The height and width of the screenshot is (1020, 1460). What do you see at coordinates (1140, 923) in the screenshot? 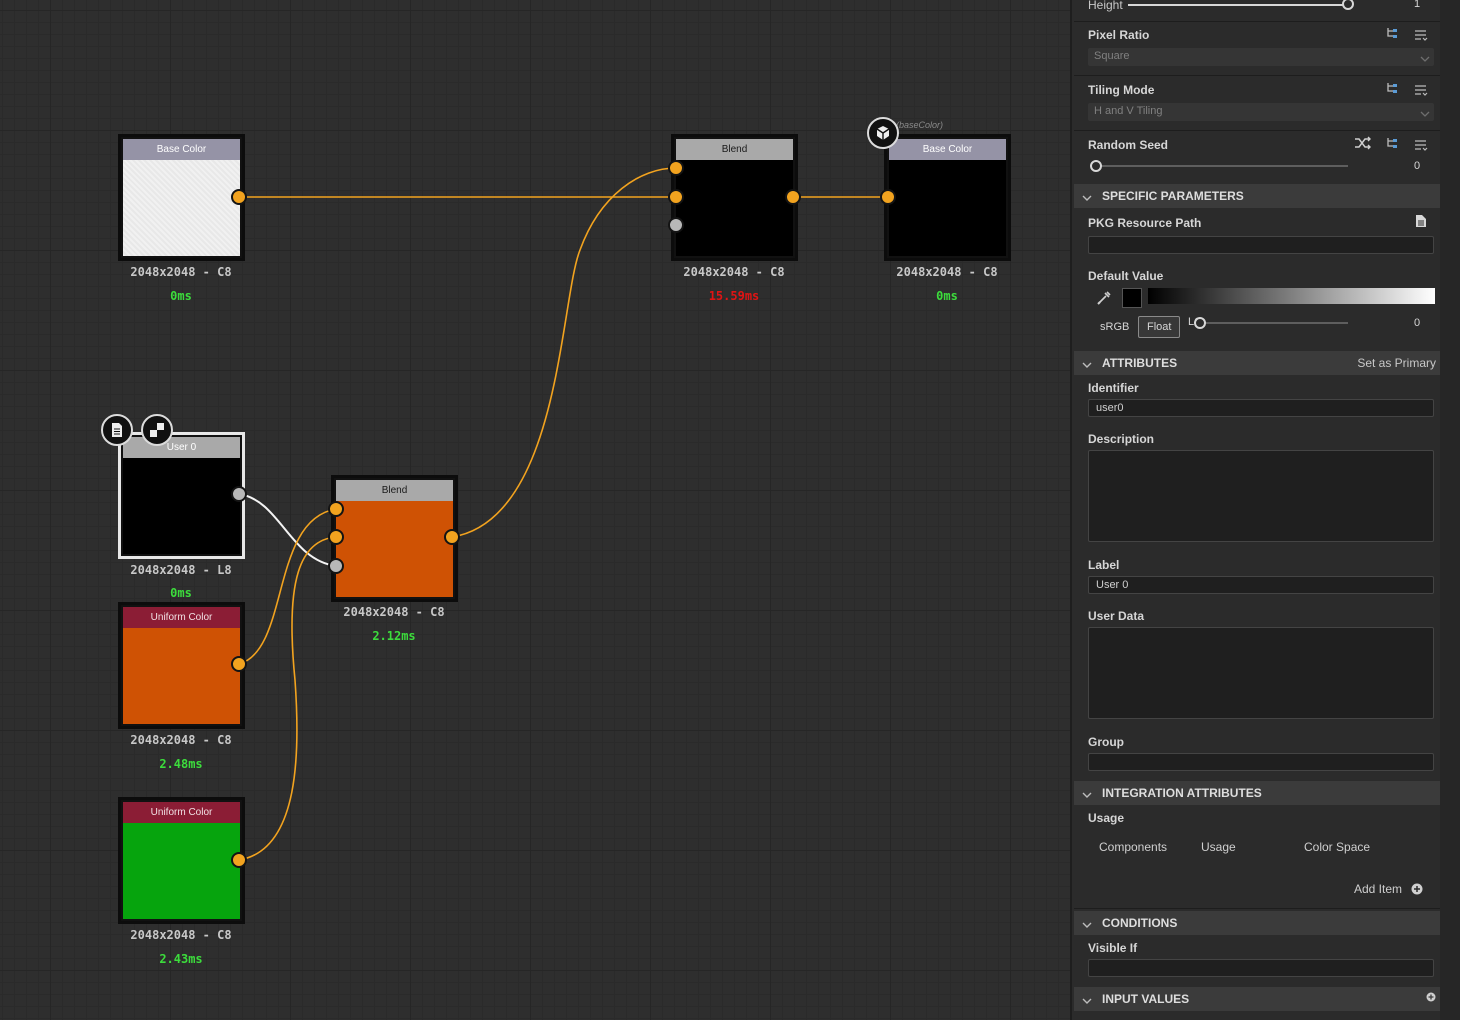
I see `section-title: CONDITIONS` at bounding box center [1140, 923].